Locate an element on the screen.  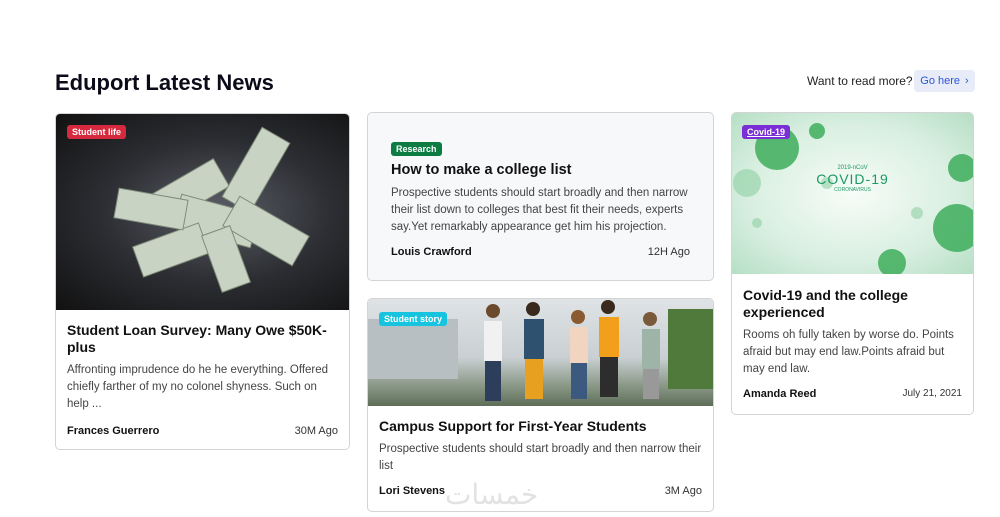
image-text-main: COVID-19 is located at coordinates (852, 179).